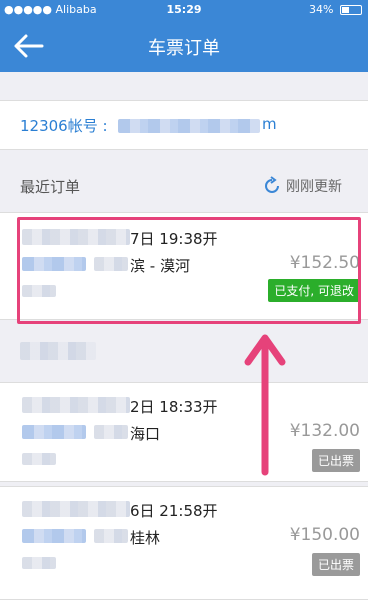 The width and height of the screenshot is (368, 600). What do you see at coordinates (351, 10) in the screenshot?
I see `battery-icon` at bounding box center [351, 10].